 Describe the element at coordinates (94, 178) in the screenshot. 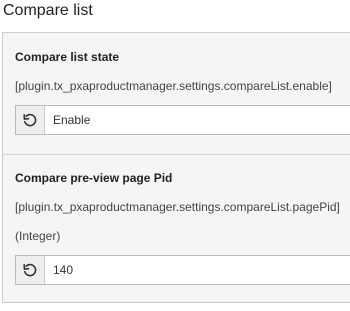

I see `setting-label: Compare pre-view page Pid` at that location.